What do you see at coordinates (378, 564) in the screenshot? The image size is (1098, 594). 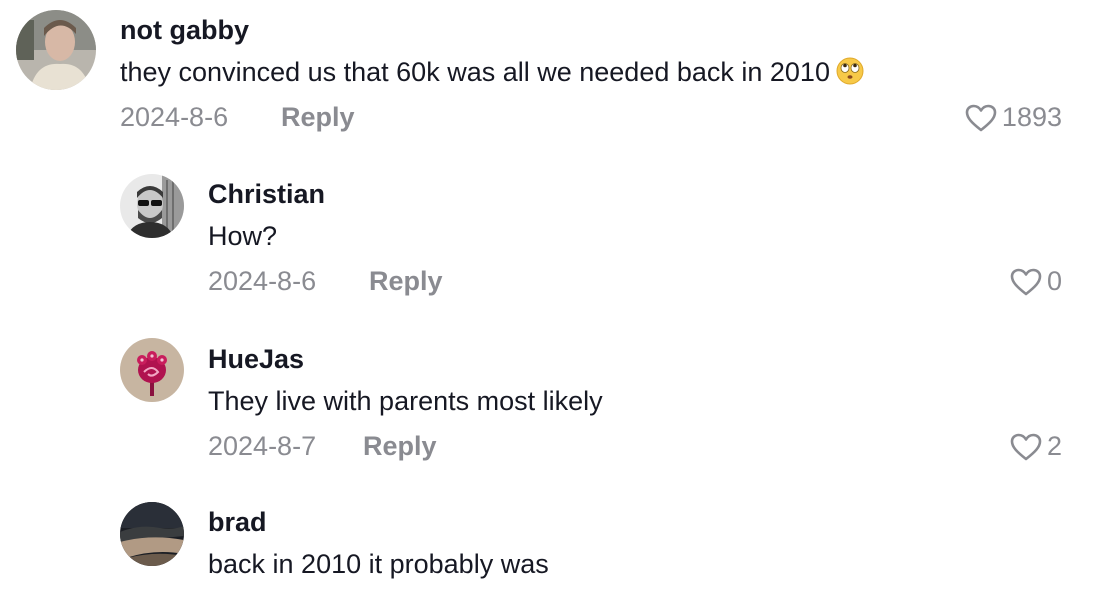 I see `comment-text: back in 2010 it probably was` at bounding box center [378, 564].